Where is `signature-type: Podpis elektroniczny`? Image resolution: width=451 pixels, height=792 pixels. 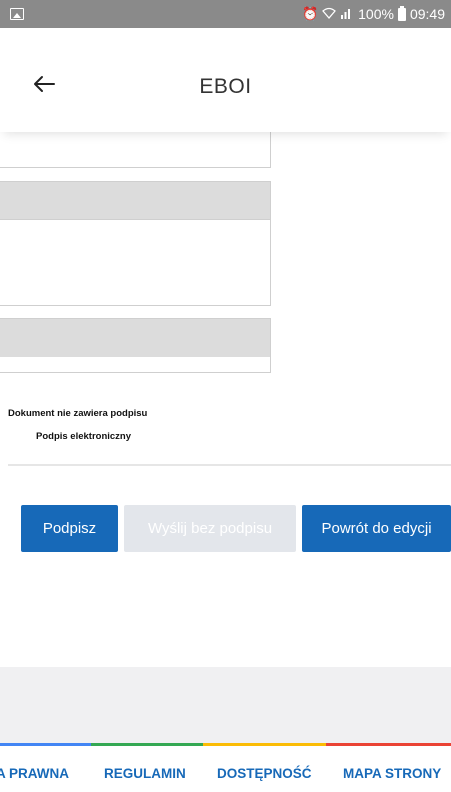
signature-type: Podpis elektroniczny is located at coordinates (84, 436).